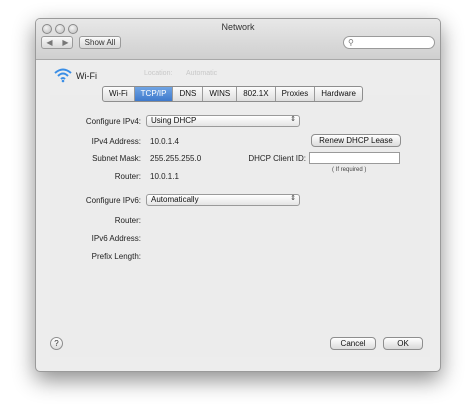  What do you see at coordinates (349, 170) in the screenshot?
I see `client-id-hint: ( If required )` at bounding box center [349, 170].